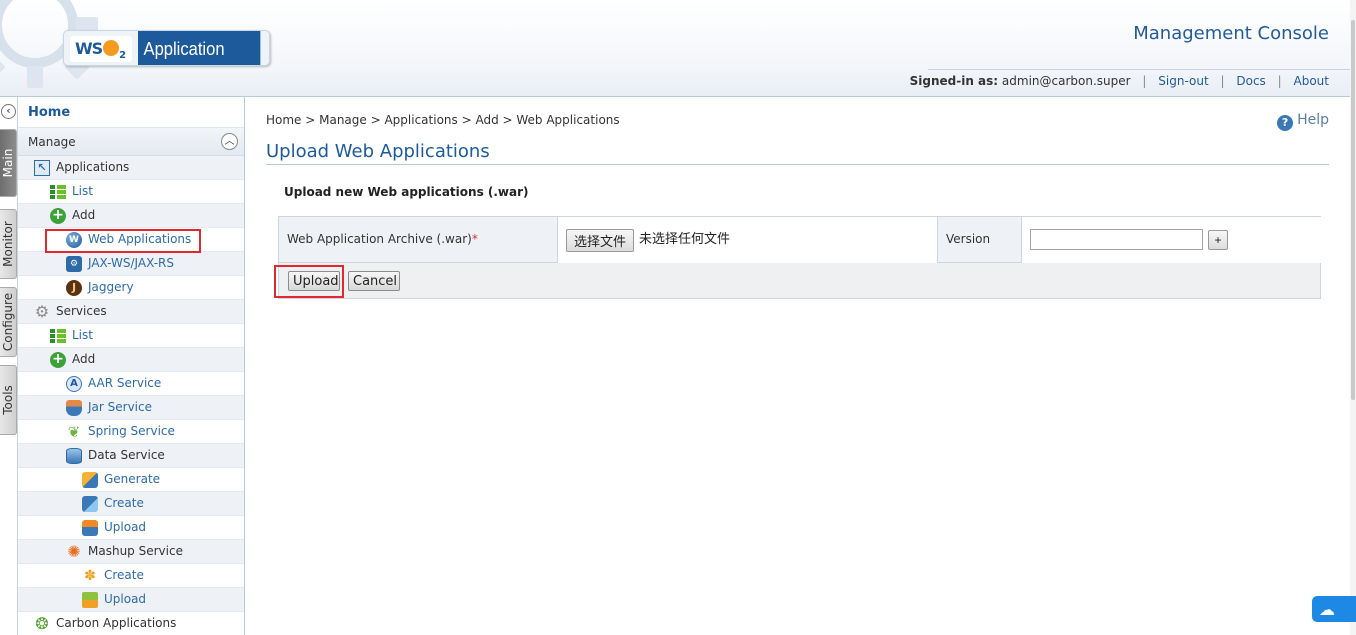 The height and width of the screenshot is (635, 1356). Describe the element at coordinates (600, 240) in the screenshot. I see `choose-file-button: 选择文件` at that location.